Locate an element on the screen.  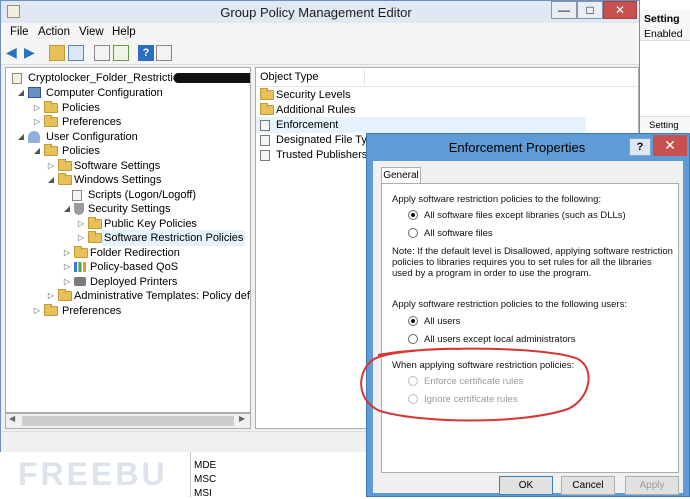
tree-item-label: Policies is located at coordinates (81, 151).